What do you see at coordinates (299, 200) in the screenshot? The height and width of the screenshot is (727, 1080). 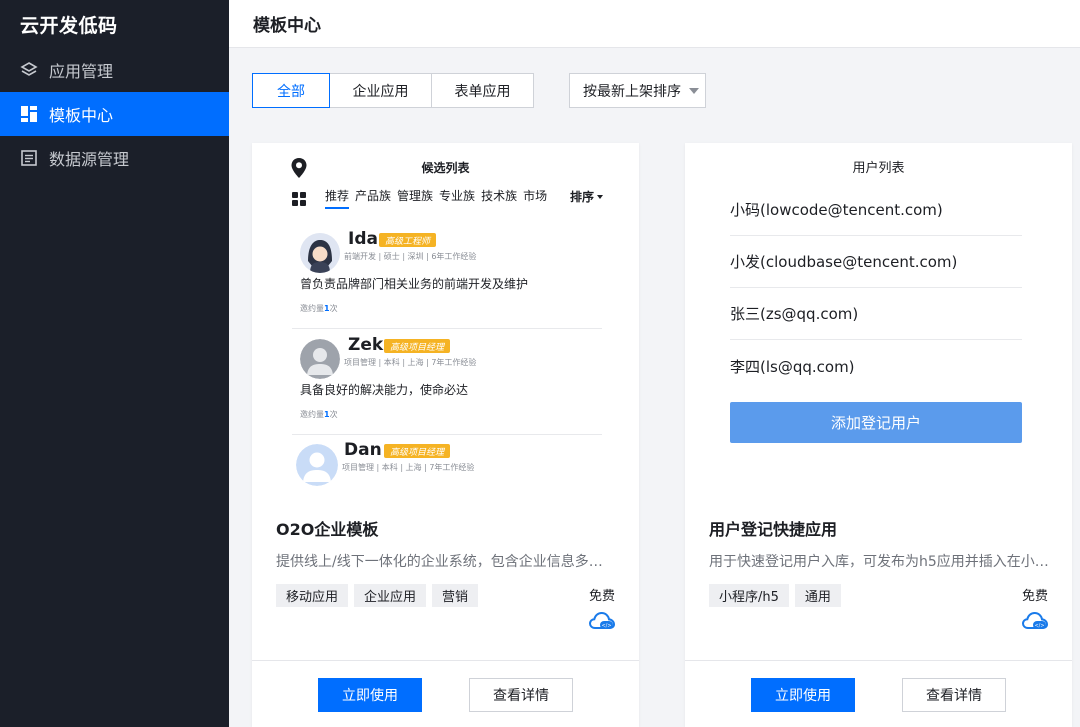 I see `category-grid-icon` at bounding box center [299, 200].